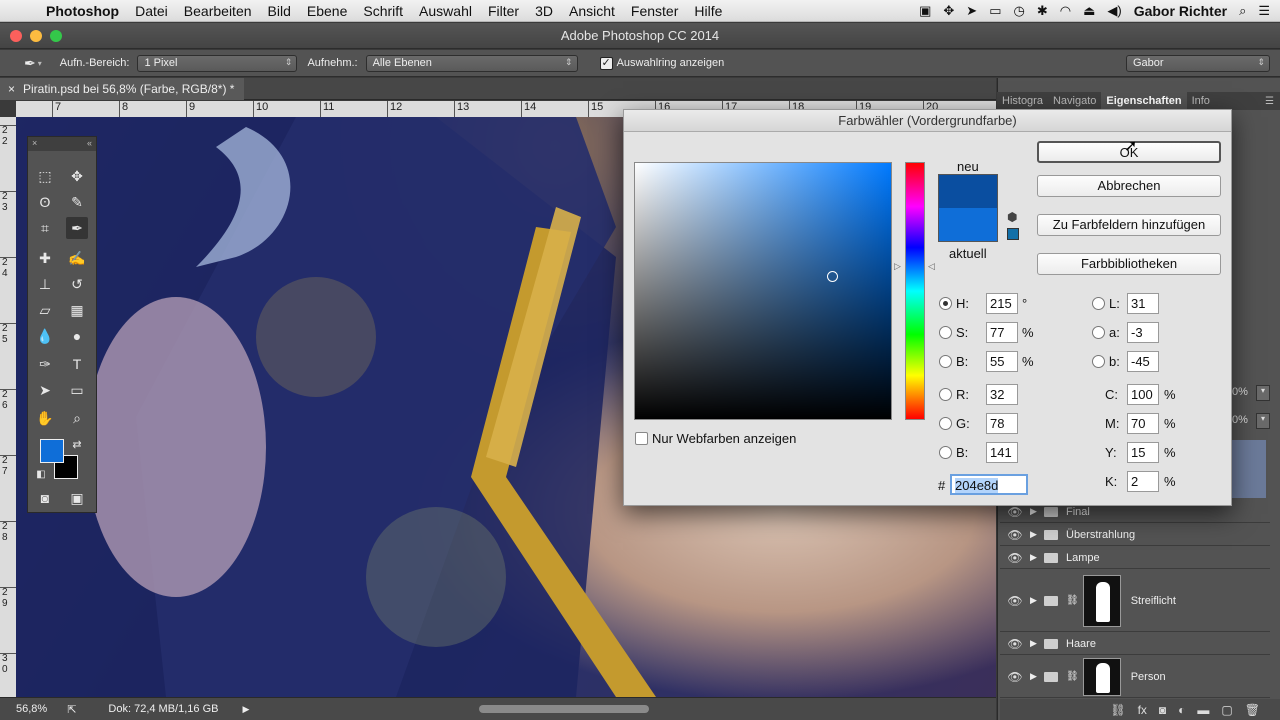 The image size is (1280, 720). What do you see at coordinates (36, 36) in the screenshot?
I see `minimize-window-icon` at bounding box center [36, 36].